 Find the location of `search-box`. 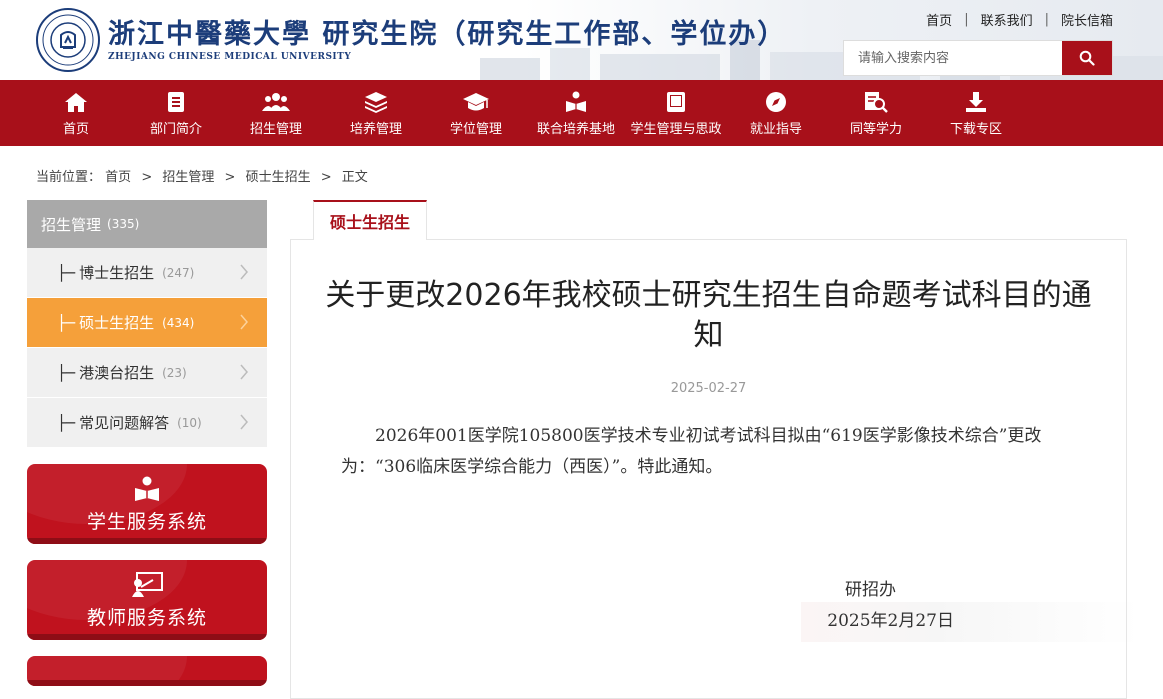

search-box is located at coordinates (978, 58).